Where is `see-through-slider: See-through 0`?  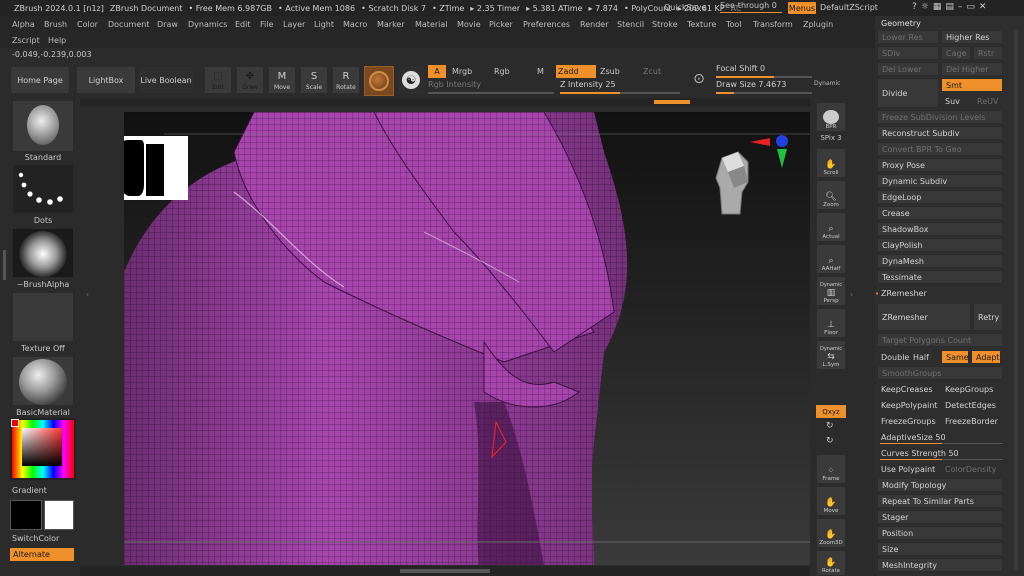 see-through-slider: See-through 0 is located at coordinates (751, 7).